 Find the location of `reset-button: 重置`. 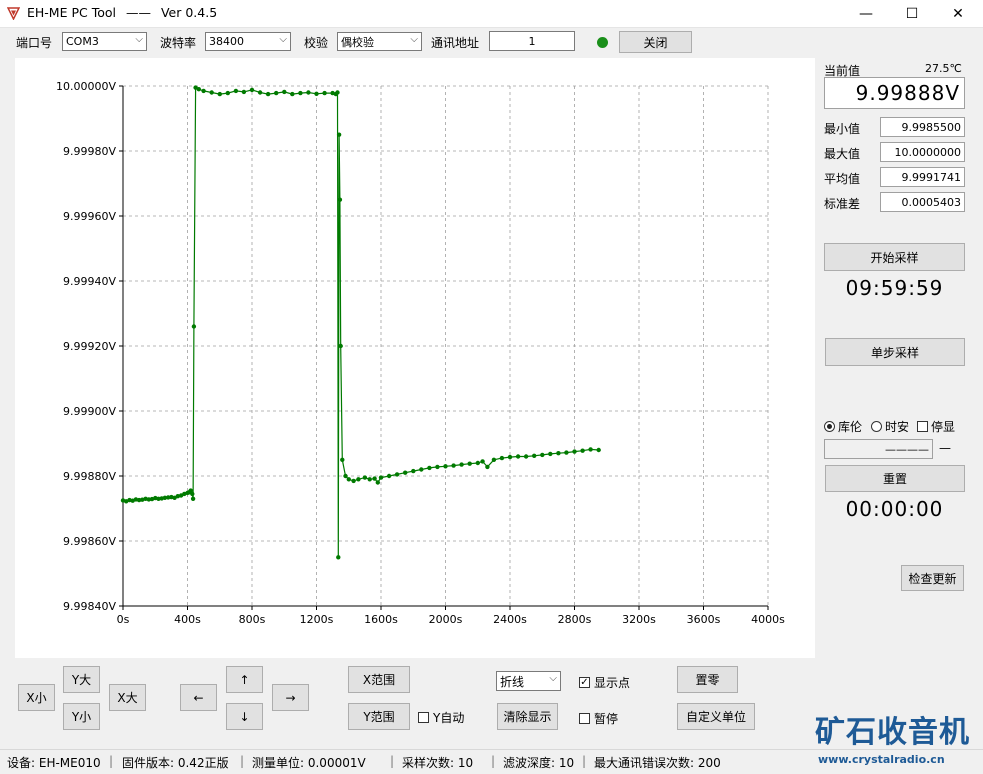

reset-button: 重置 is located at coordinates (895, 478).